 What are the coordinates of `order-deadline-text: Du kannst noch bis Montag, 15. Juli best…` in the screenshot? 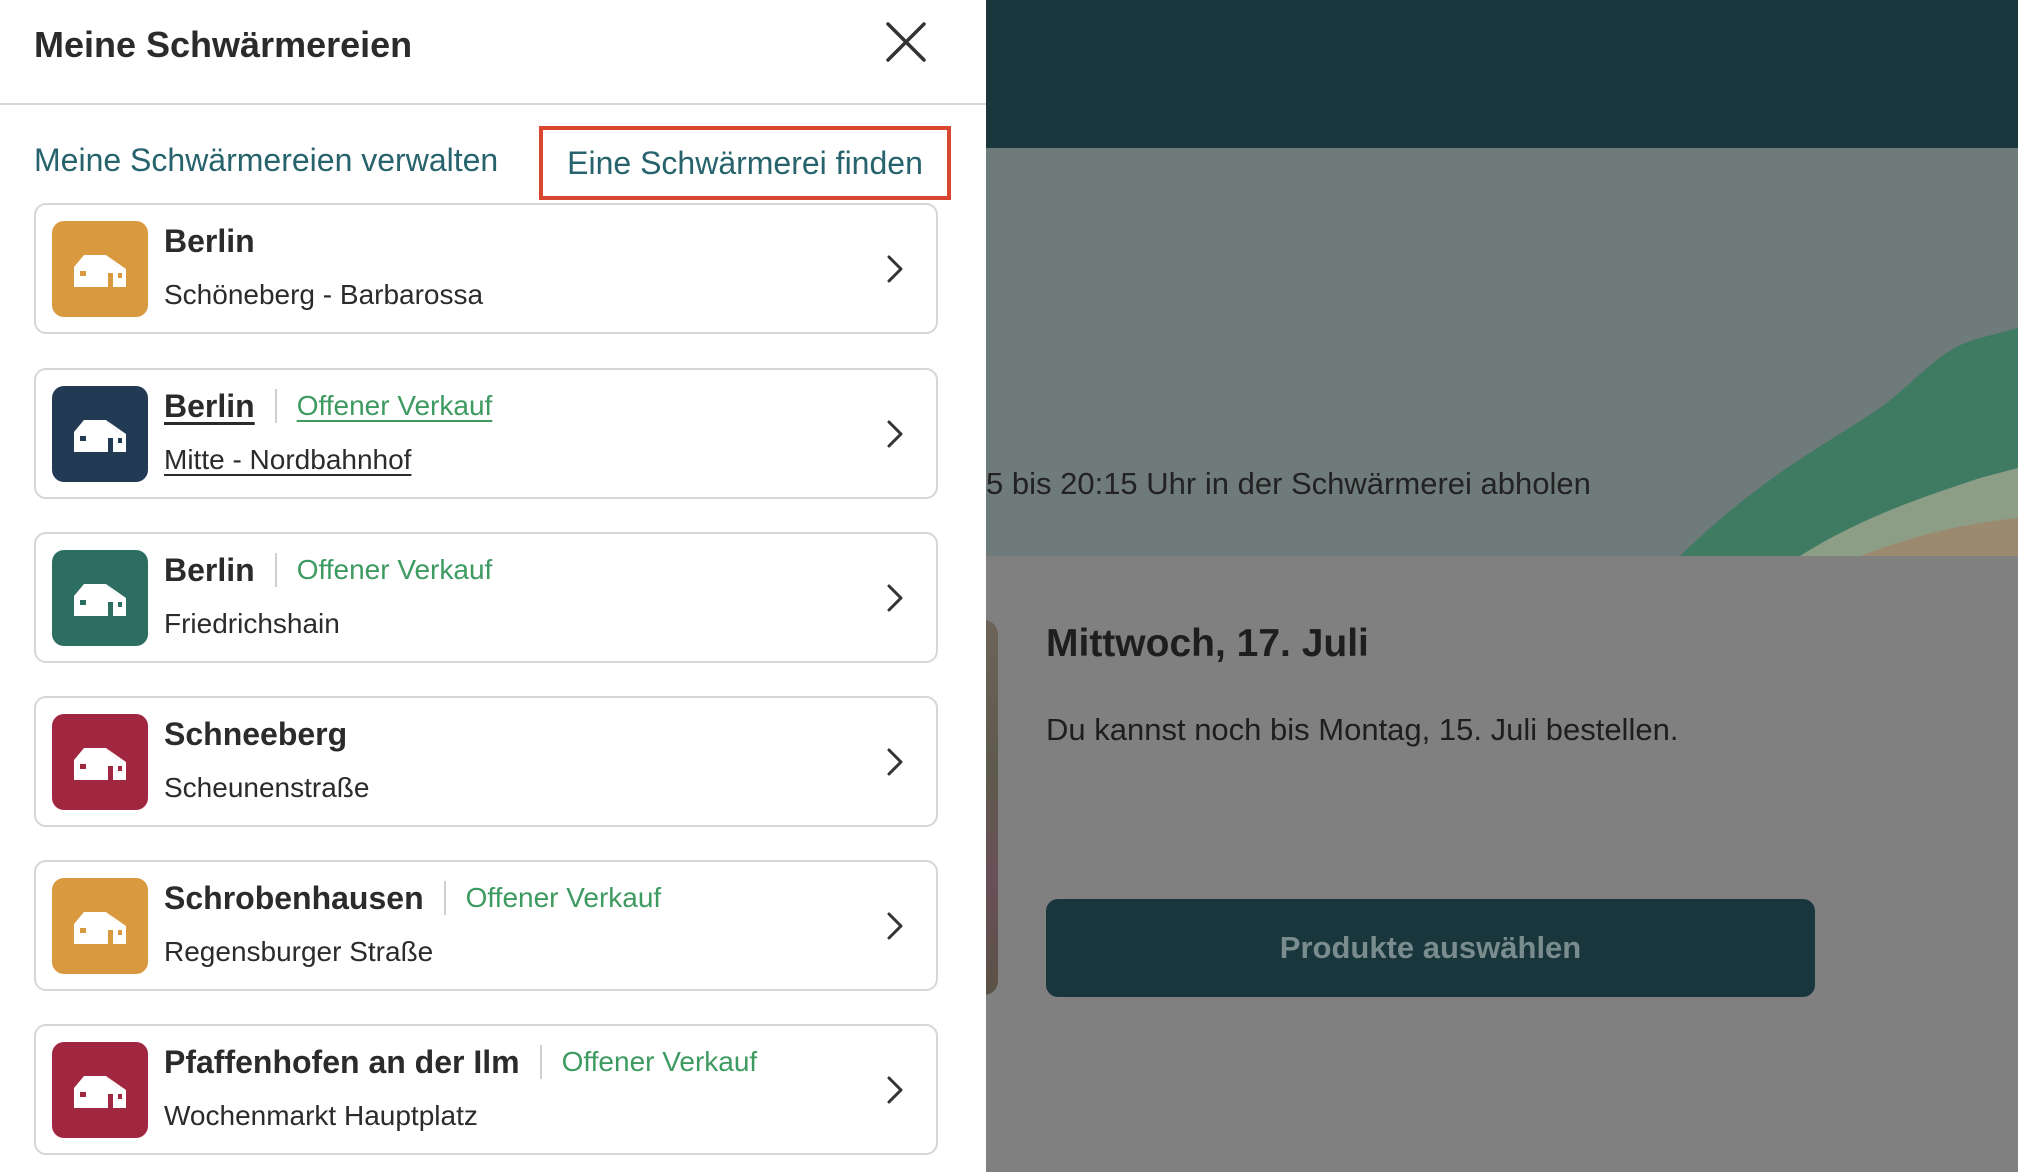 It's located at (1362, 729).